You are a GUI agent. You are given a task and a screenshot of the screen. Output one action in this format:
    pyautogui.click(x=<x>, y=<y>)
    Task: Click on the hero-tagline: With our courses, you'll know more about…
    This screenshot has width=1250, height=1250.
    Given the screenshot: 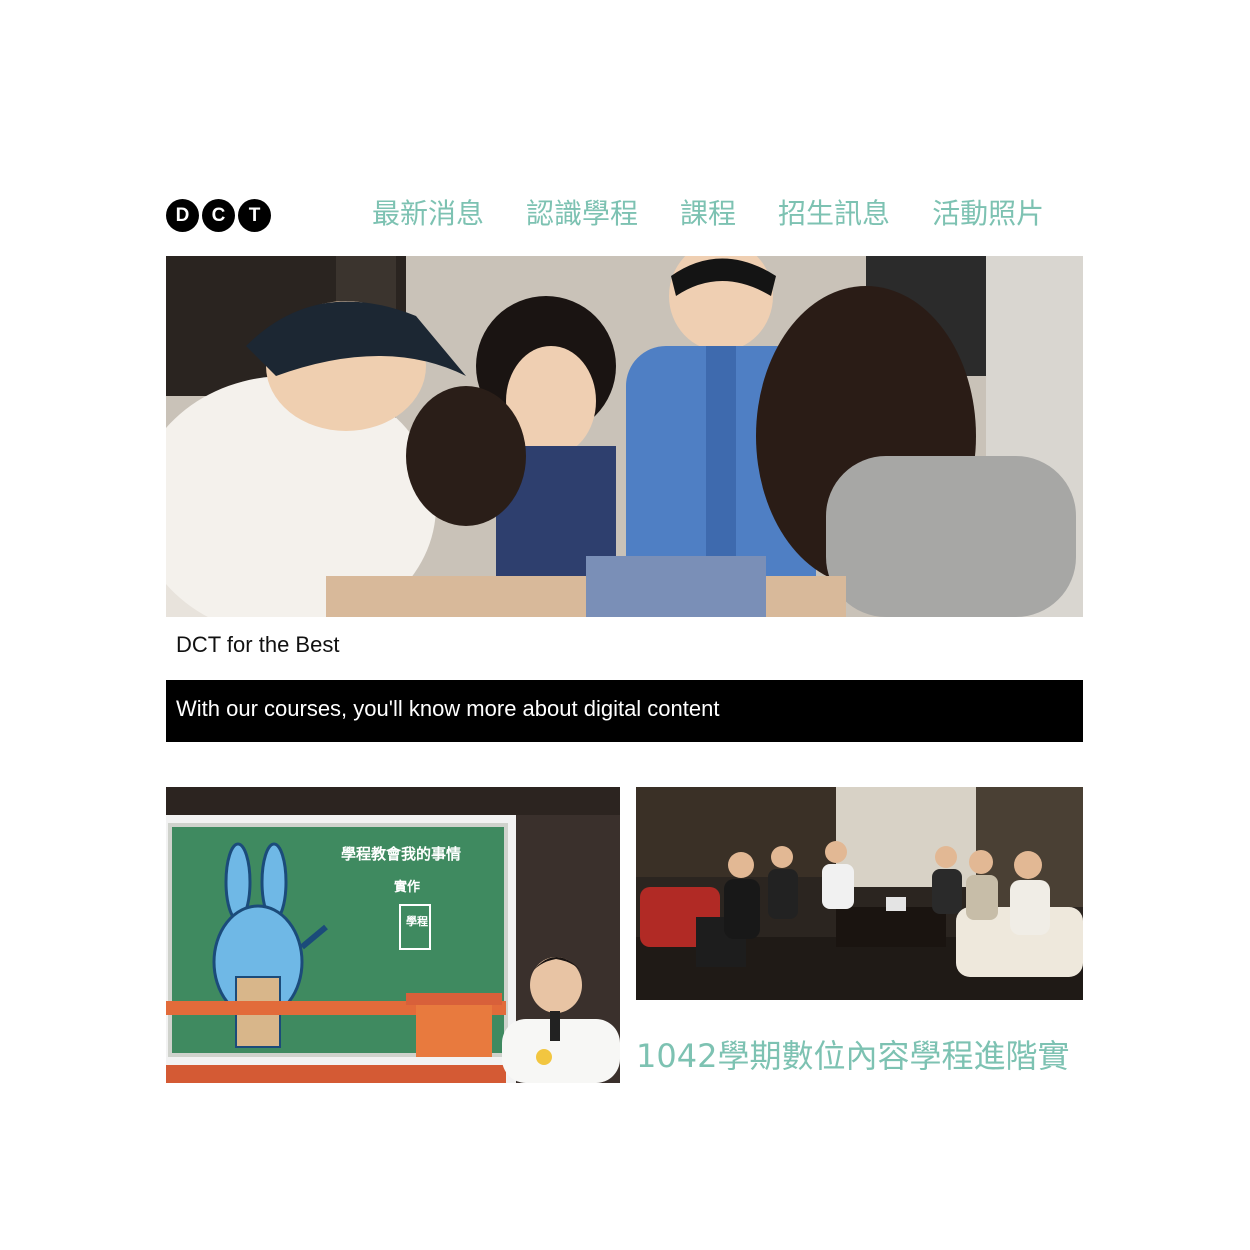 What is the action you would take?
    pyautogui.click(x=448, y=708)
    